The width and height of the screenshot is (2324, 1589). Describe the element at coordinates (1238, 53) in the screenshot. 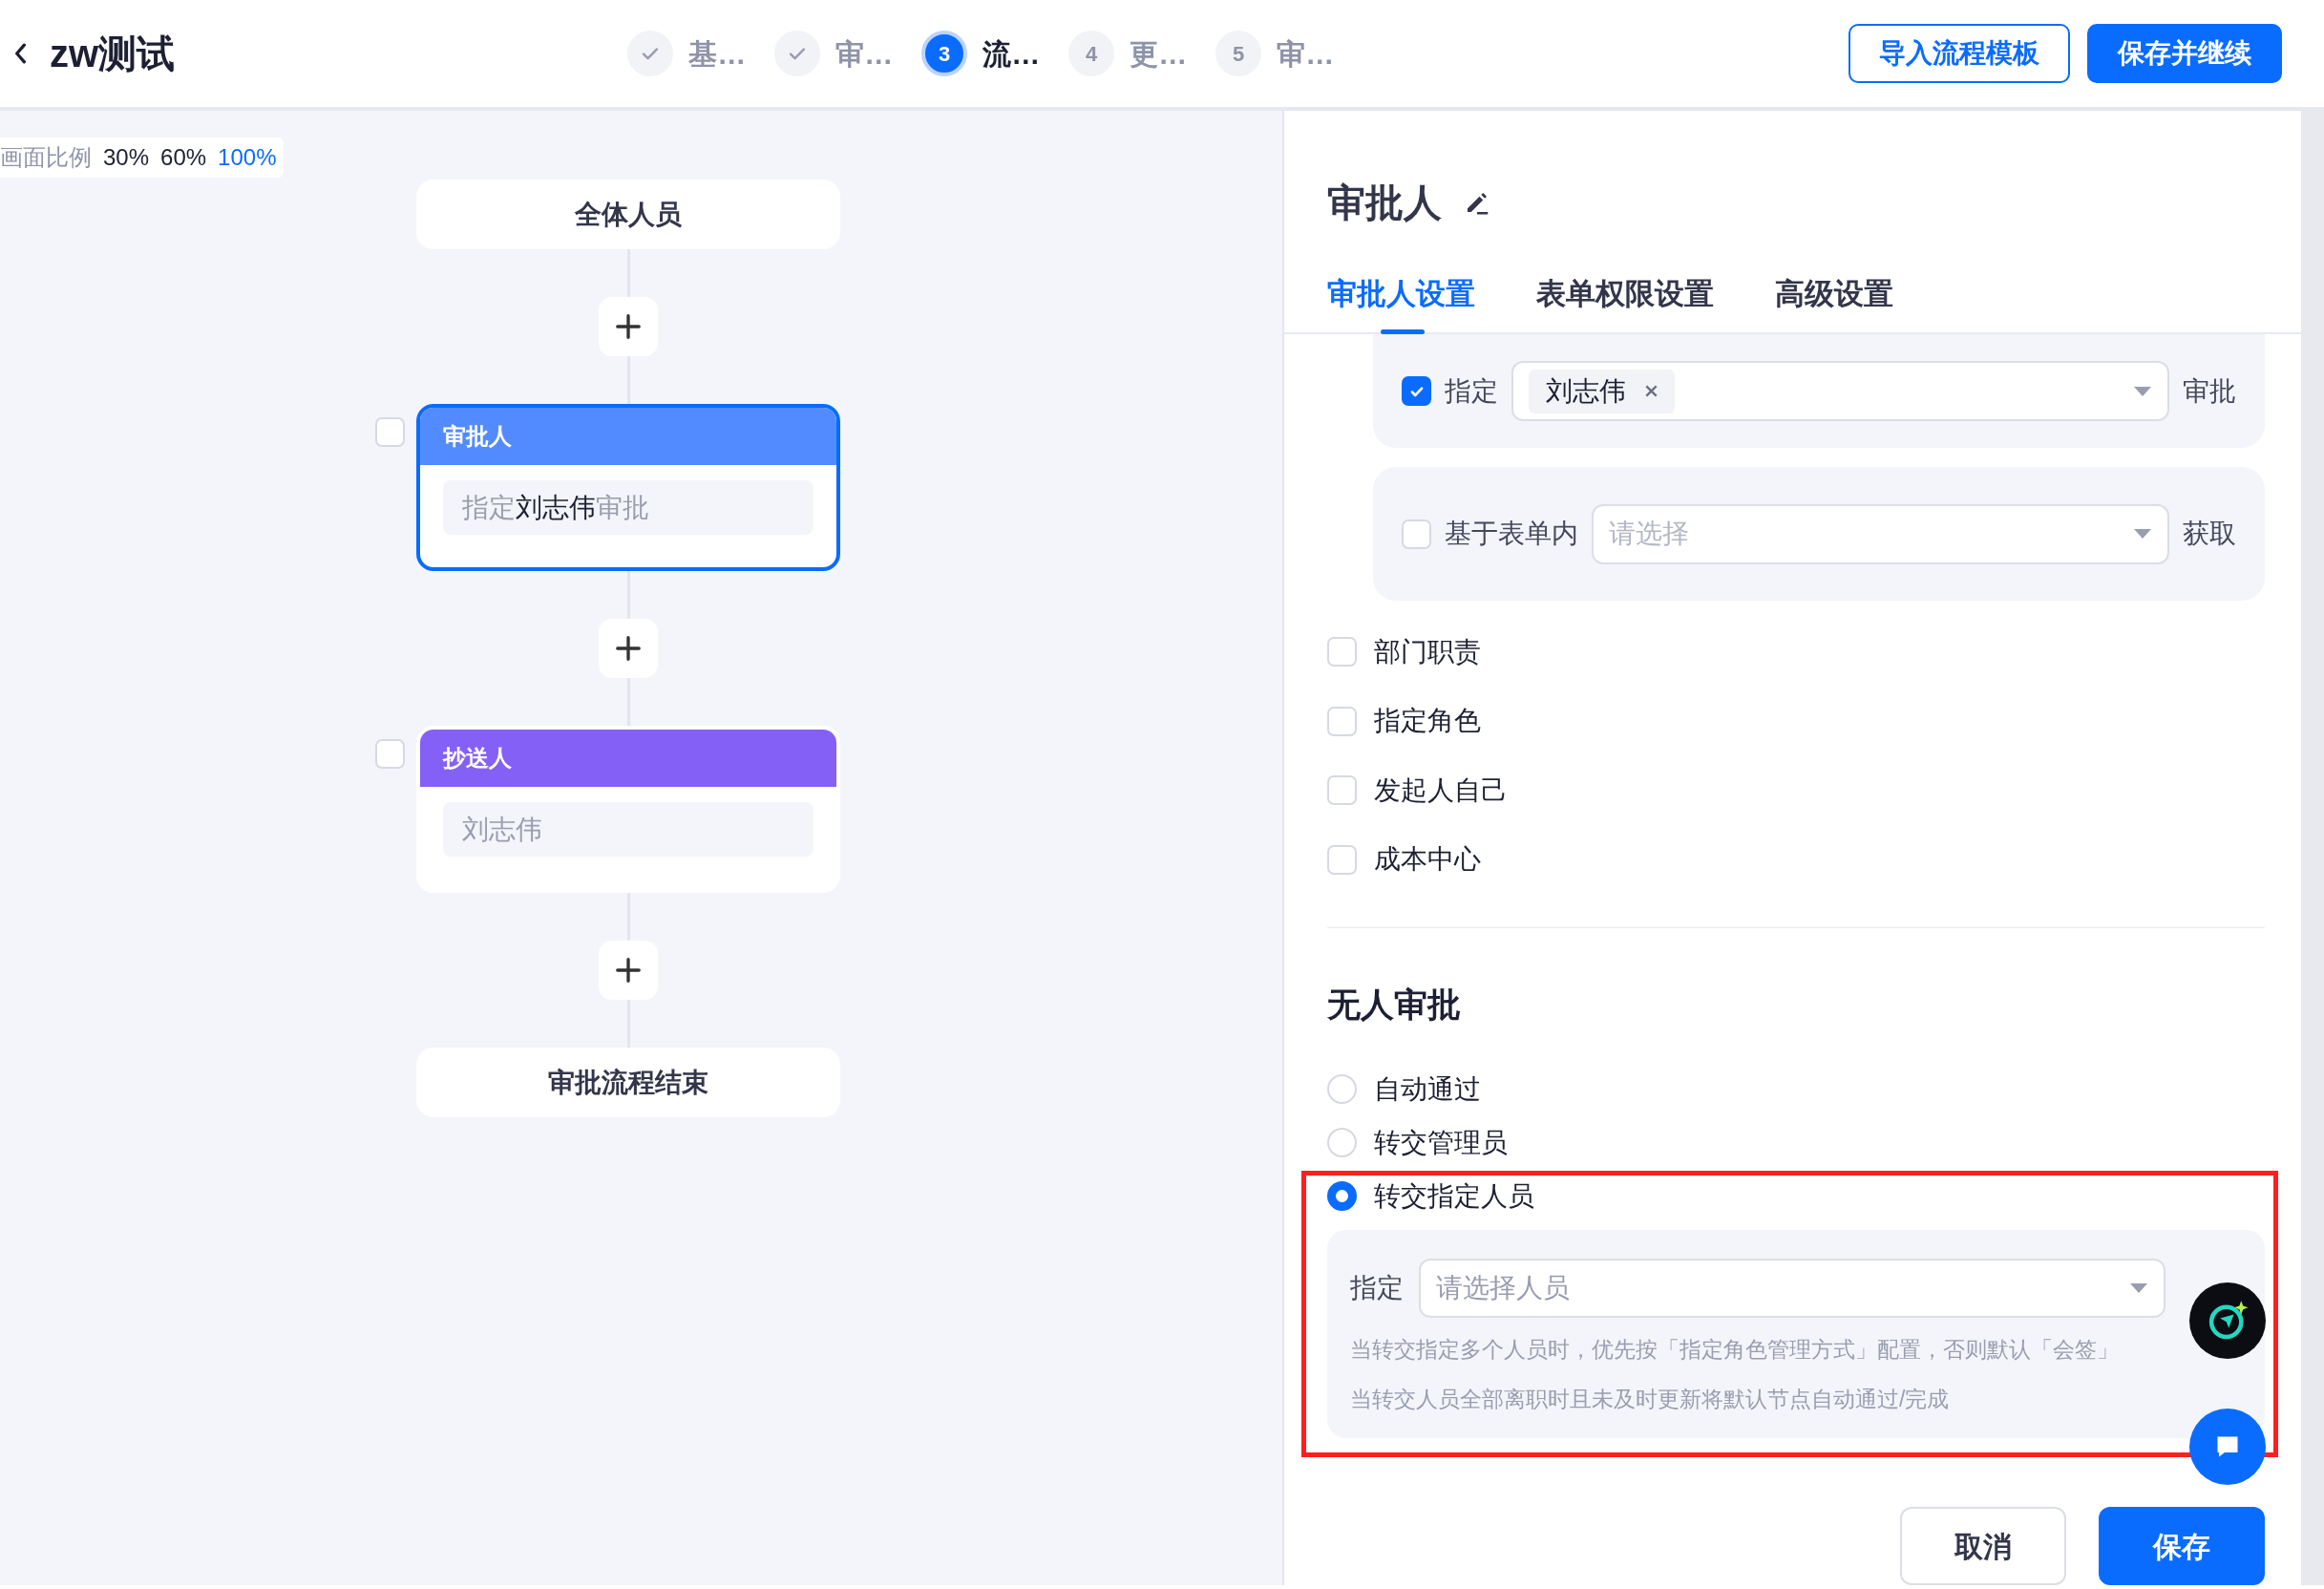

I see `step-number: 5` at that location.